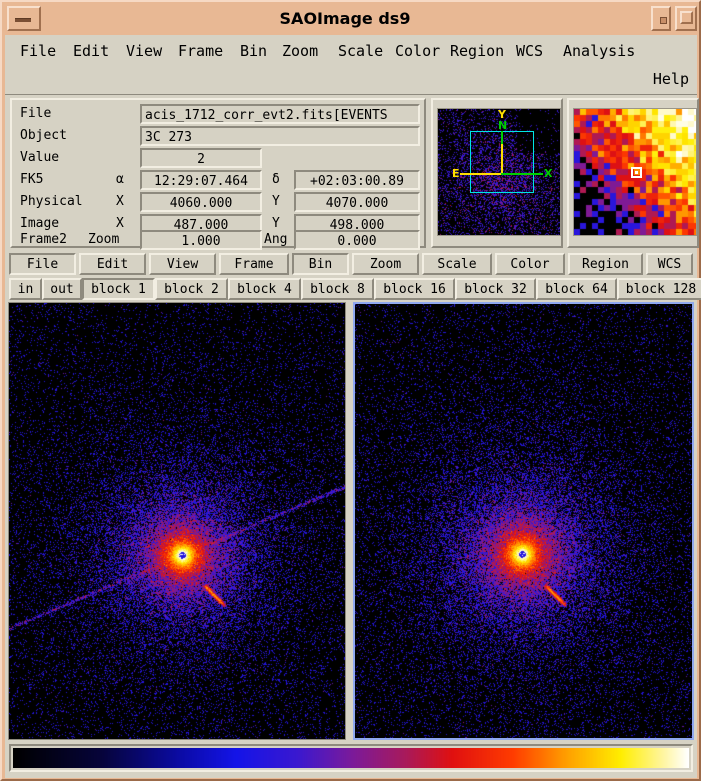 The height and width of the screenshot is (781, 701). I want to click on btn-block-2: block 2, so click(191, 289).